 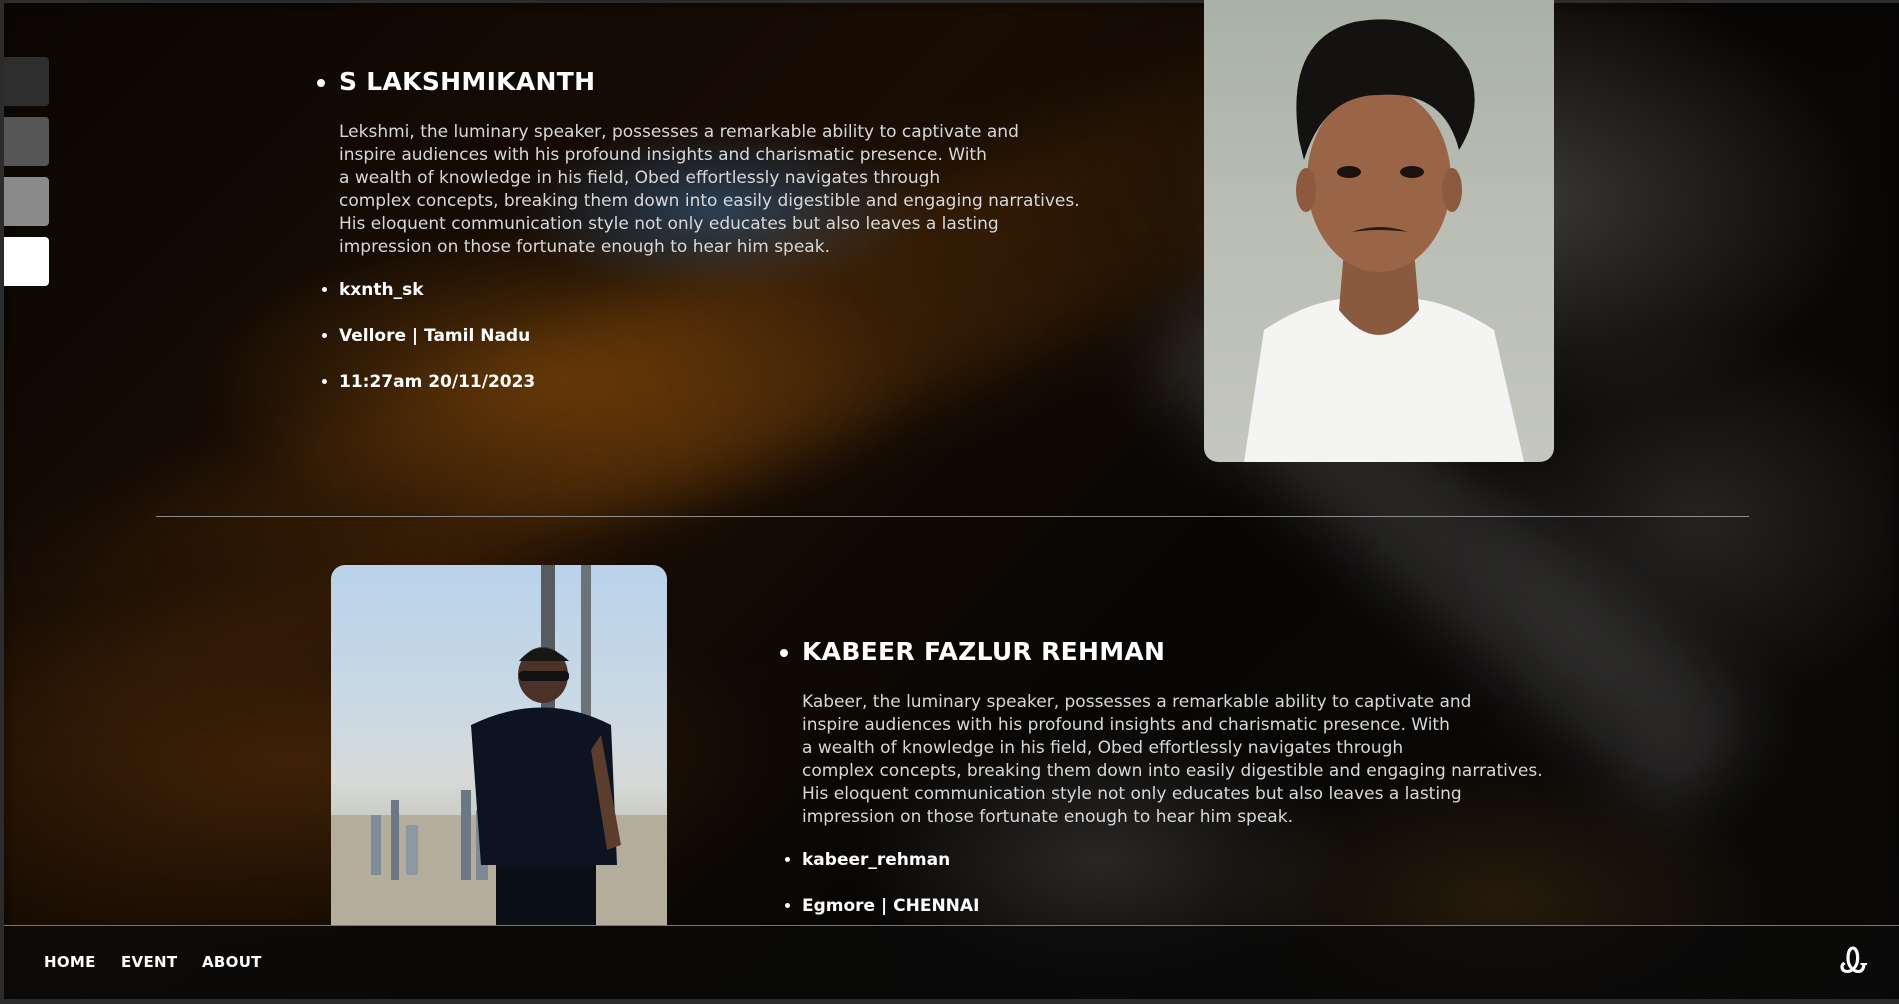 I want to click on nav-home: HOME, so click(x=70, y=962).